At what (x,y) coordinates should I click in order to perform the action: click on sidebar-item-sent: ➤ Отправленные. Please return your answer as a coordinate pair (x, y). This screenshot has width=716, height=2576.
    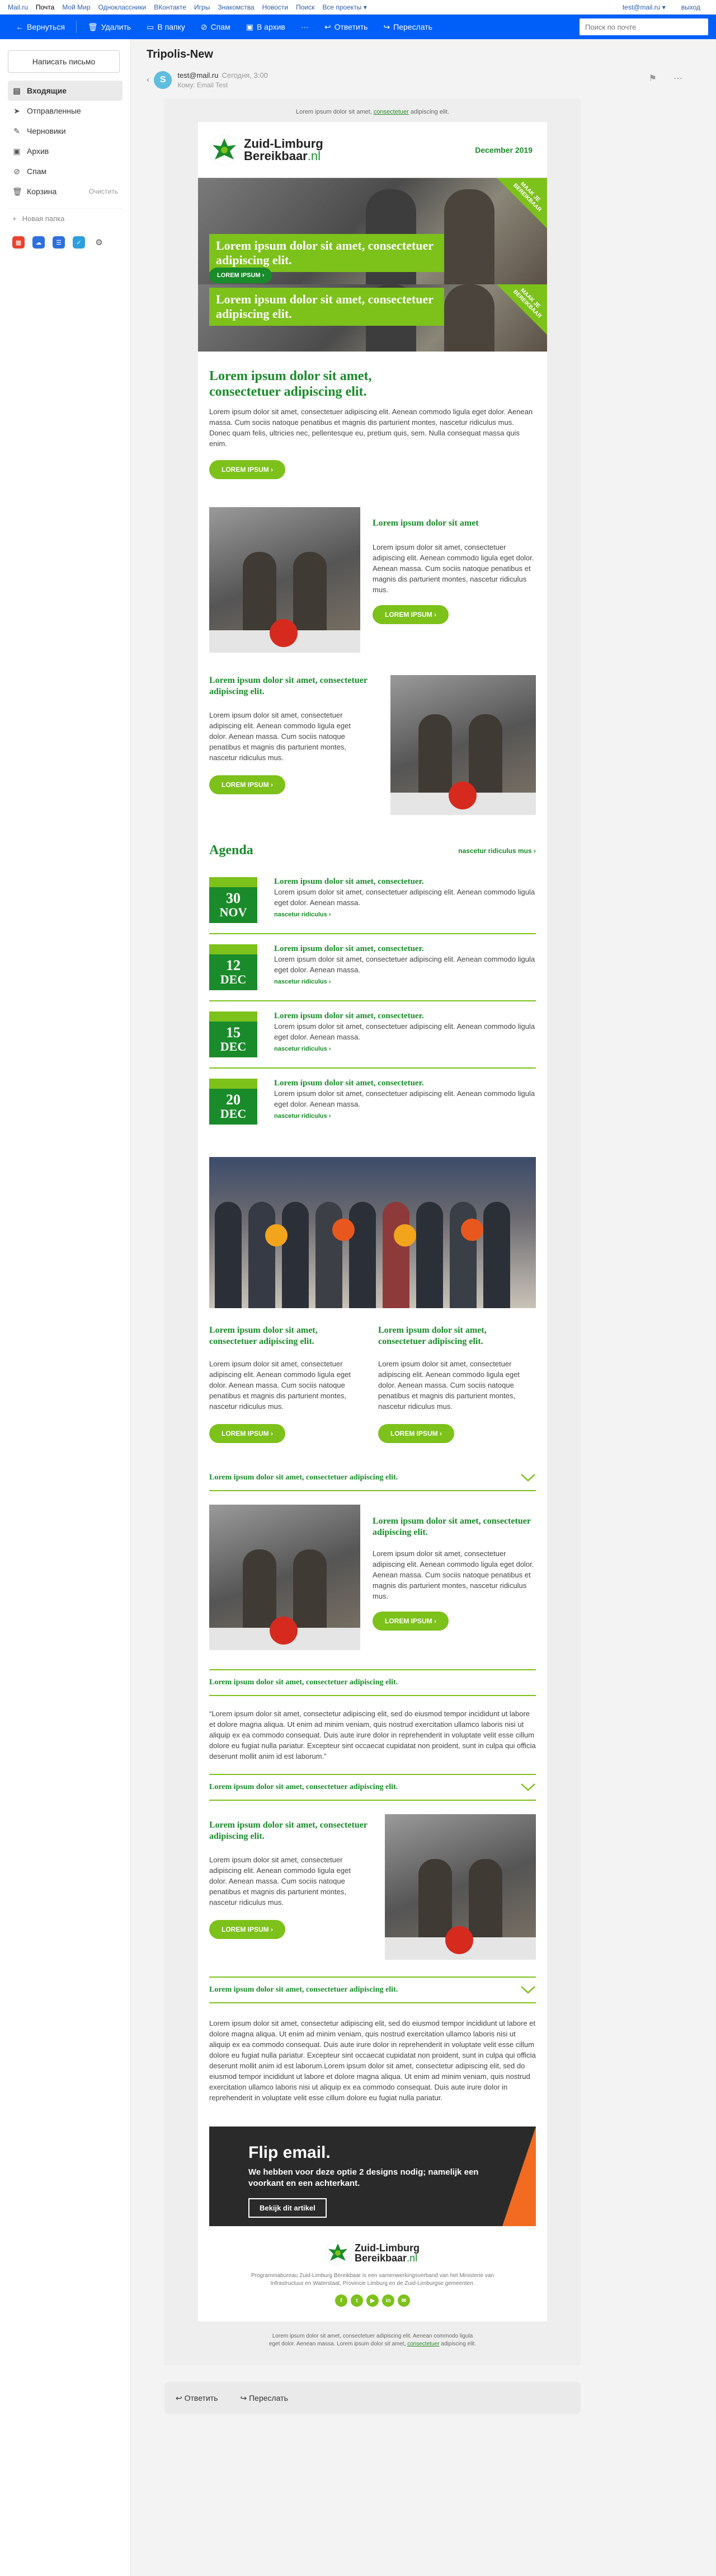
    Looking at the image, I should click on (65, 111).